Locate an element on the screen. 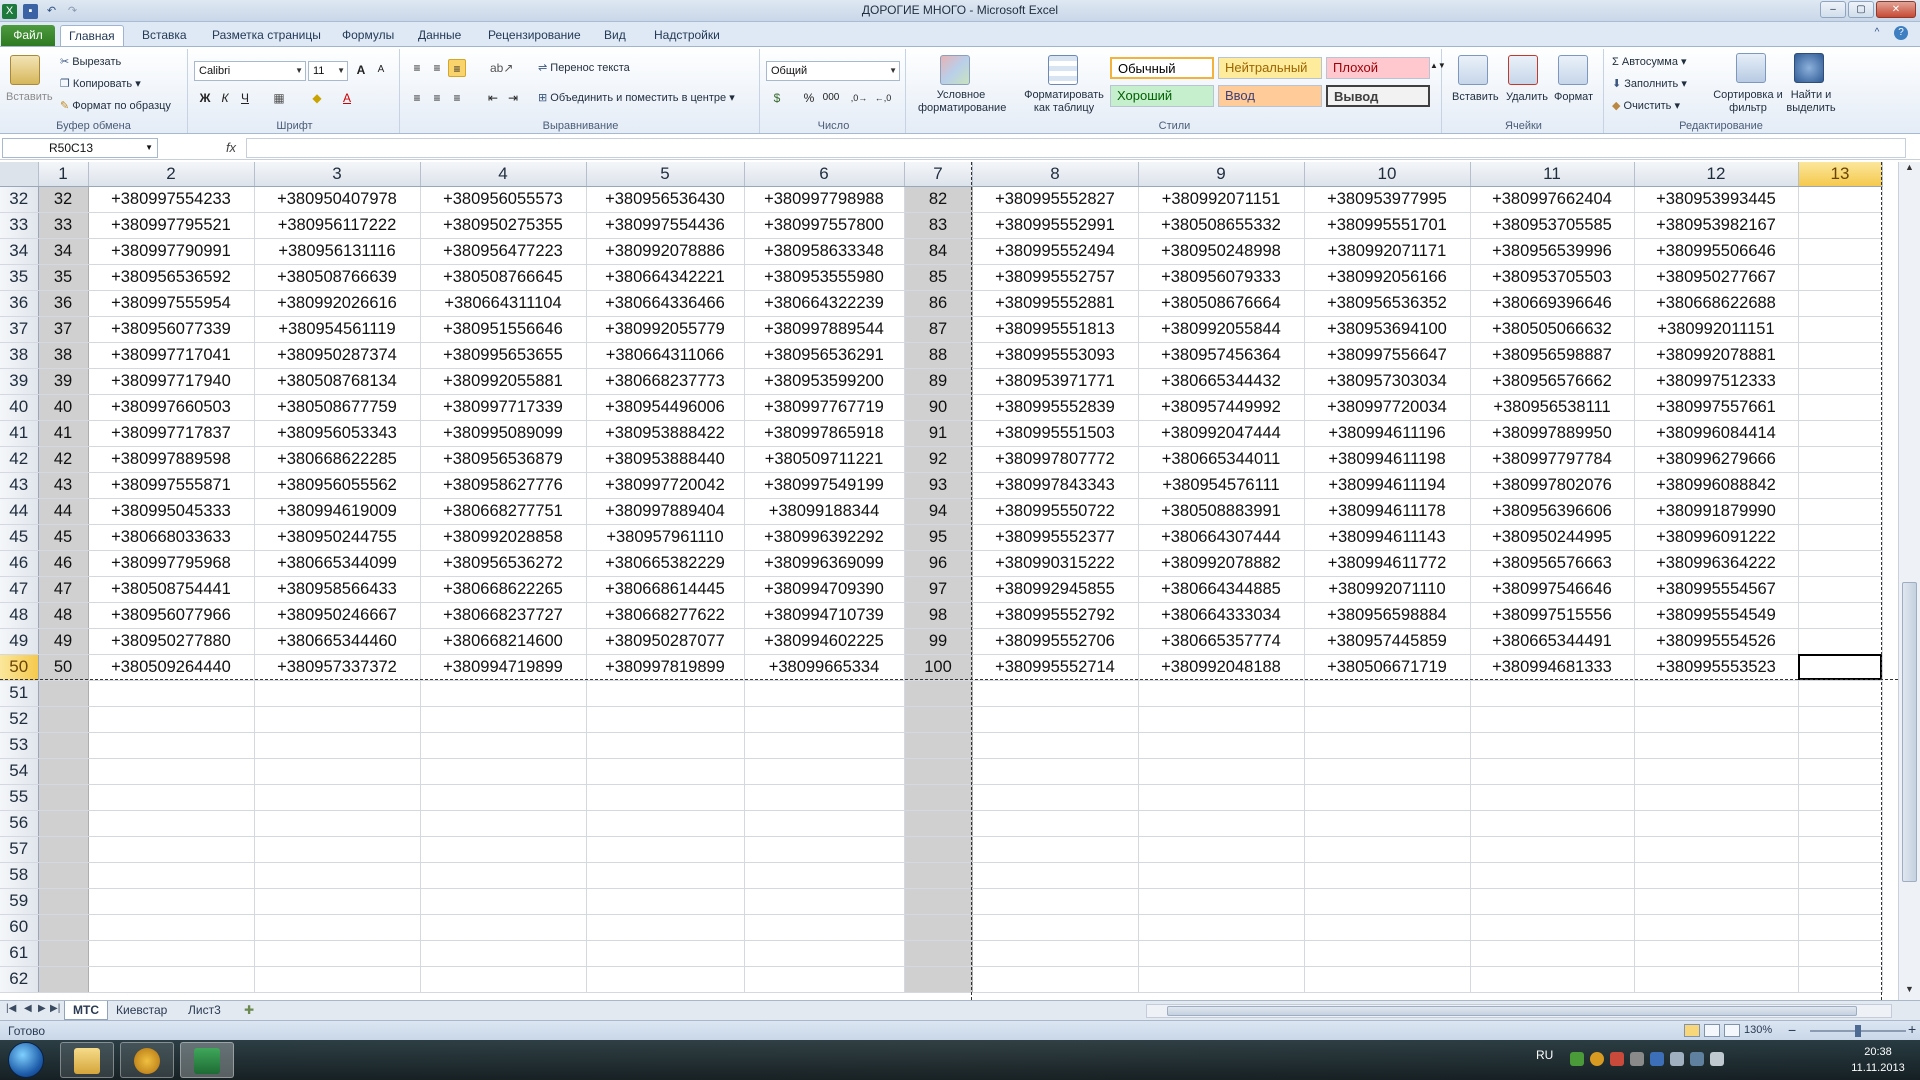  cut-button: ✂ Вырезать is located at coordinates (90, 61).